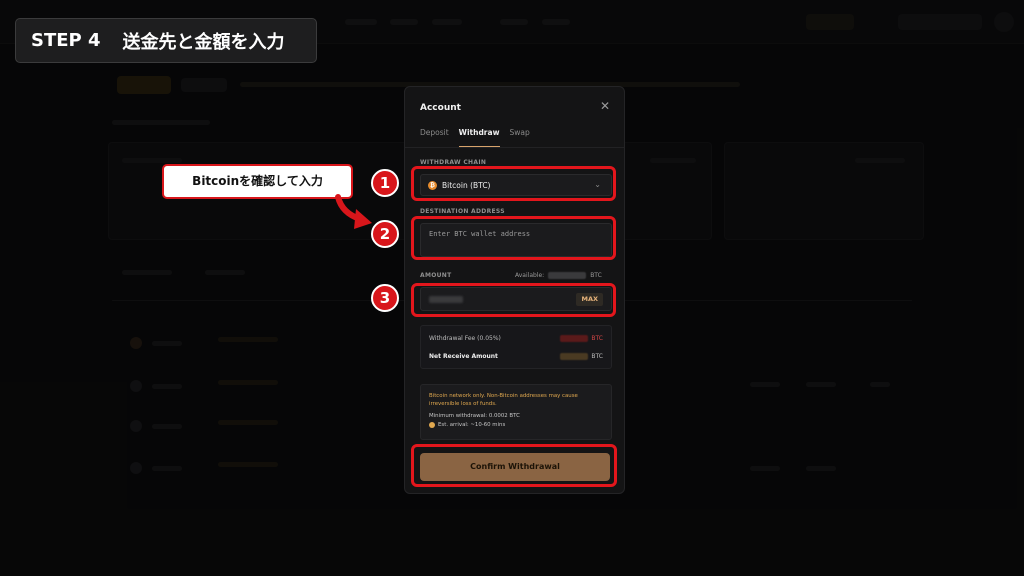 The width and height of the screenshot is (1024, 576). Describe the element at coordinates (434, 137) in the screenshot. I see `tab-deposit: Deposit` at that location.